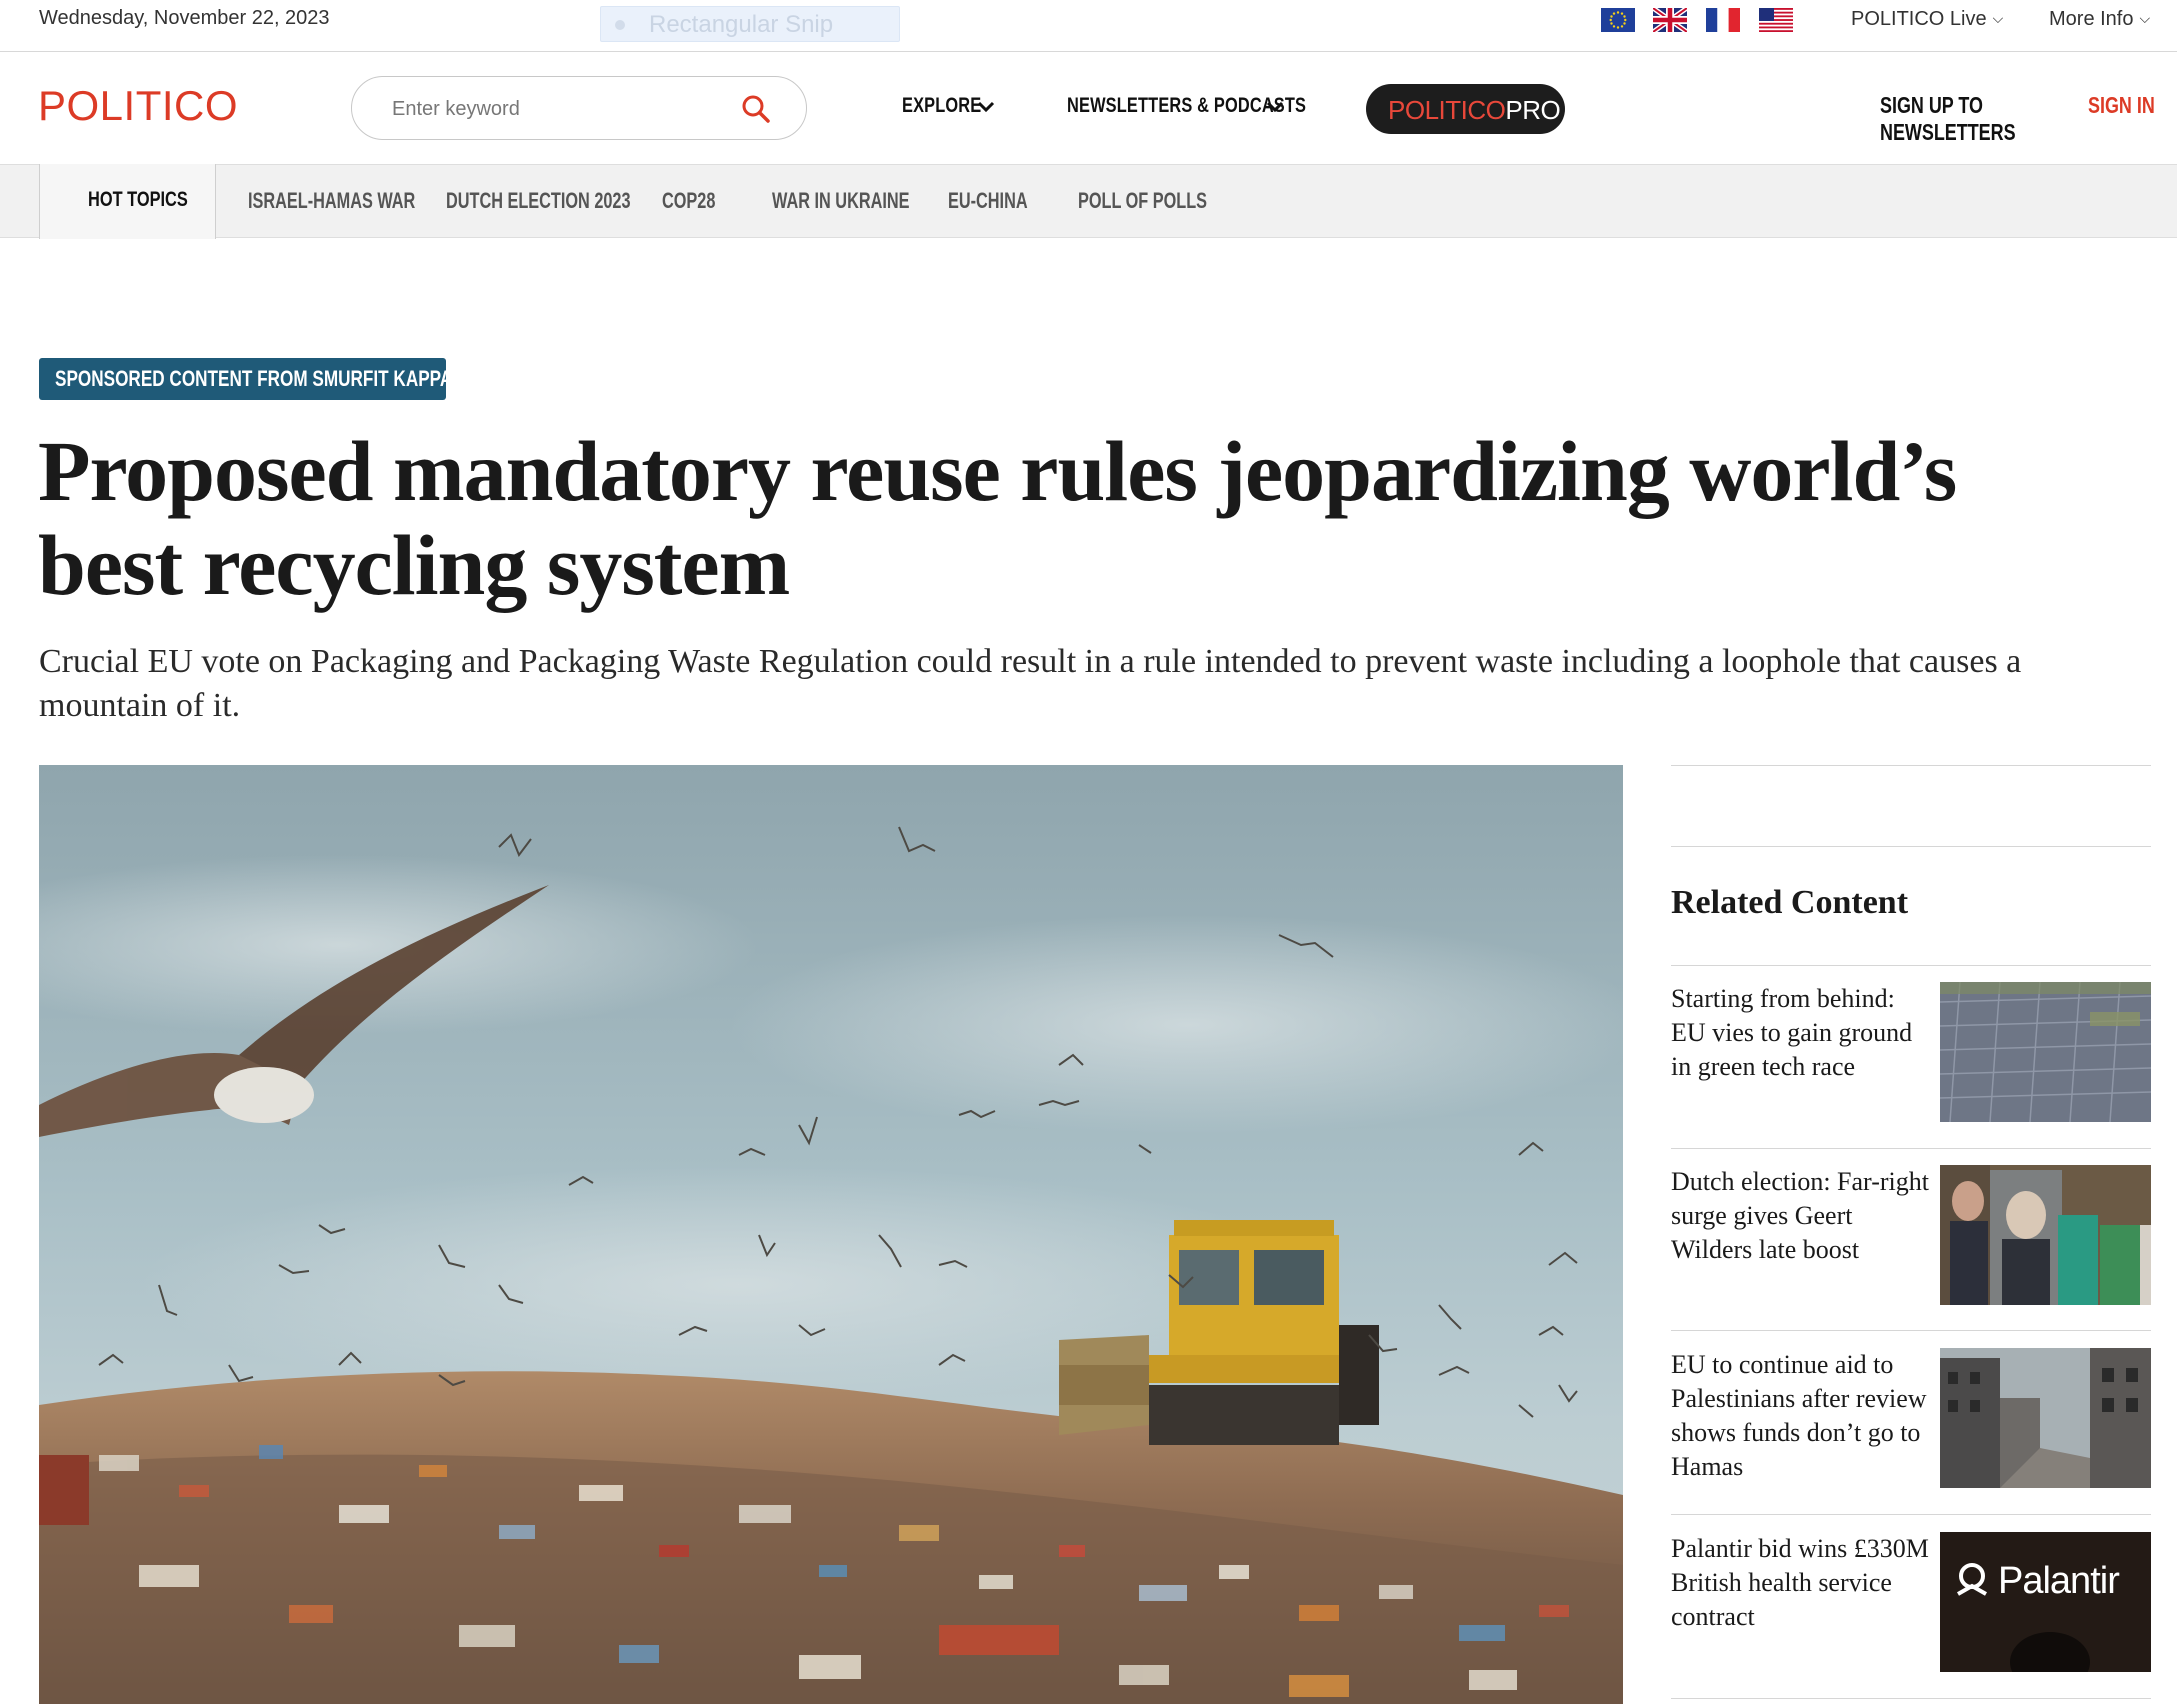 The width and height of the screenshot is (2177, 1704). I want to click on search-input, so click(557, 109).